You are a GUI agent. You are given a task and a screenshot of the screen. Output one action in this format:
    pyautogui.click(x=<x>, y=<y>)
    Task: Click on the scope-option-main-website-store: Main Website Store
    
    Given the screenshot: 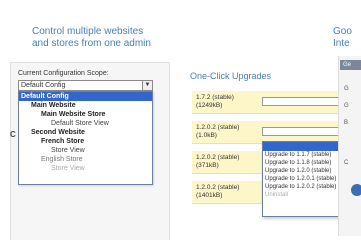 What is the action you would take?
    pyautogui.click(x=85, y=114)
    